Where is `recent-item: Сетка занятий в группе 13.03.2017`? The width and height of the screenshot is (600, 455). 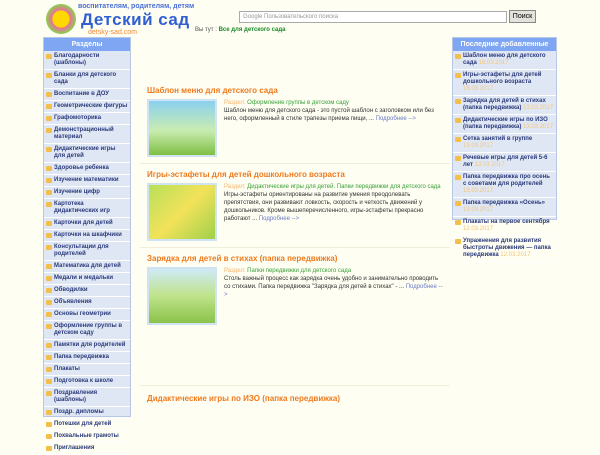 recent-item: Сетка занятий в группе 13.03.2017 is located at coordinates (504, 143).